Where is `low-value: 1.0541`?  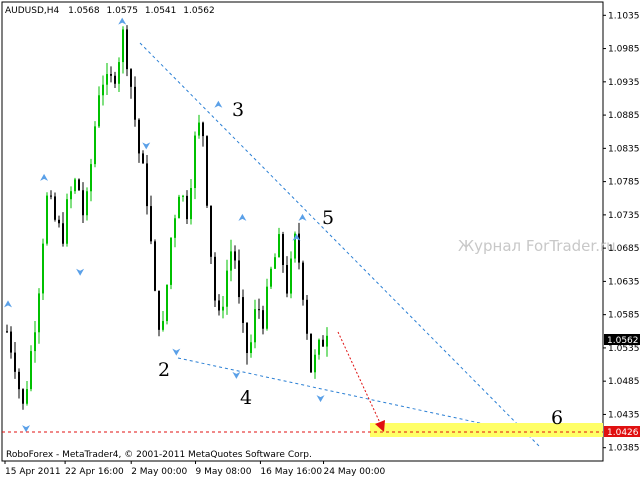 low-value: 1.0541 is located at coordinates (161, 11).